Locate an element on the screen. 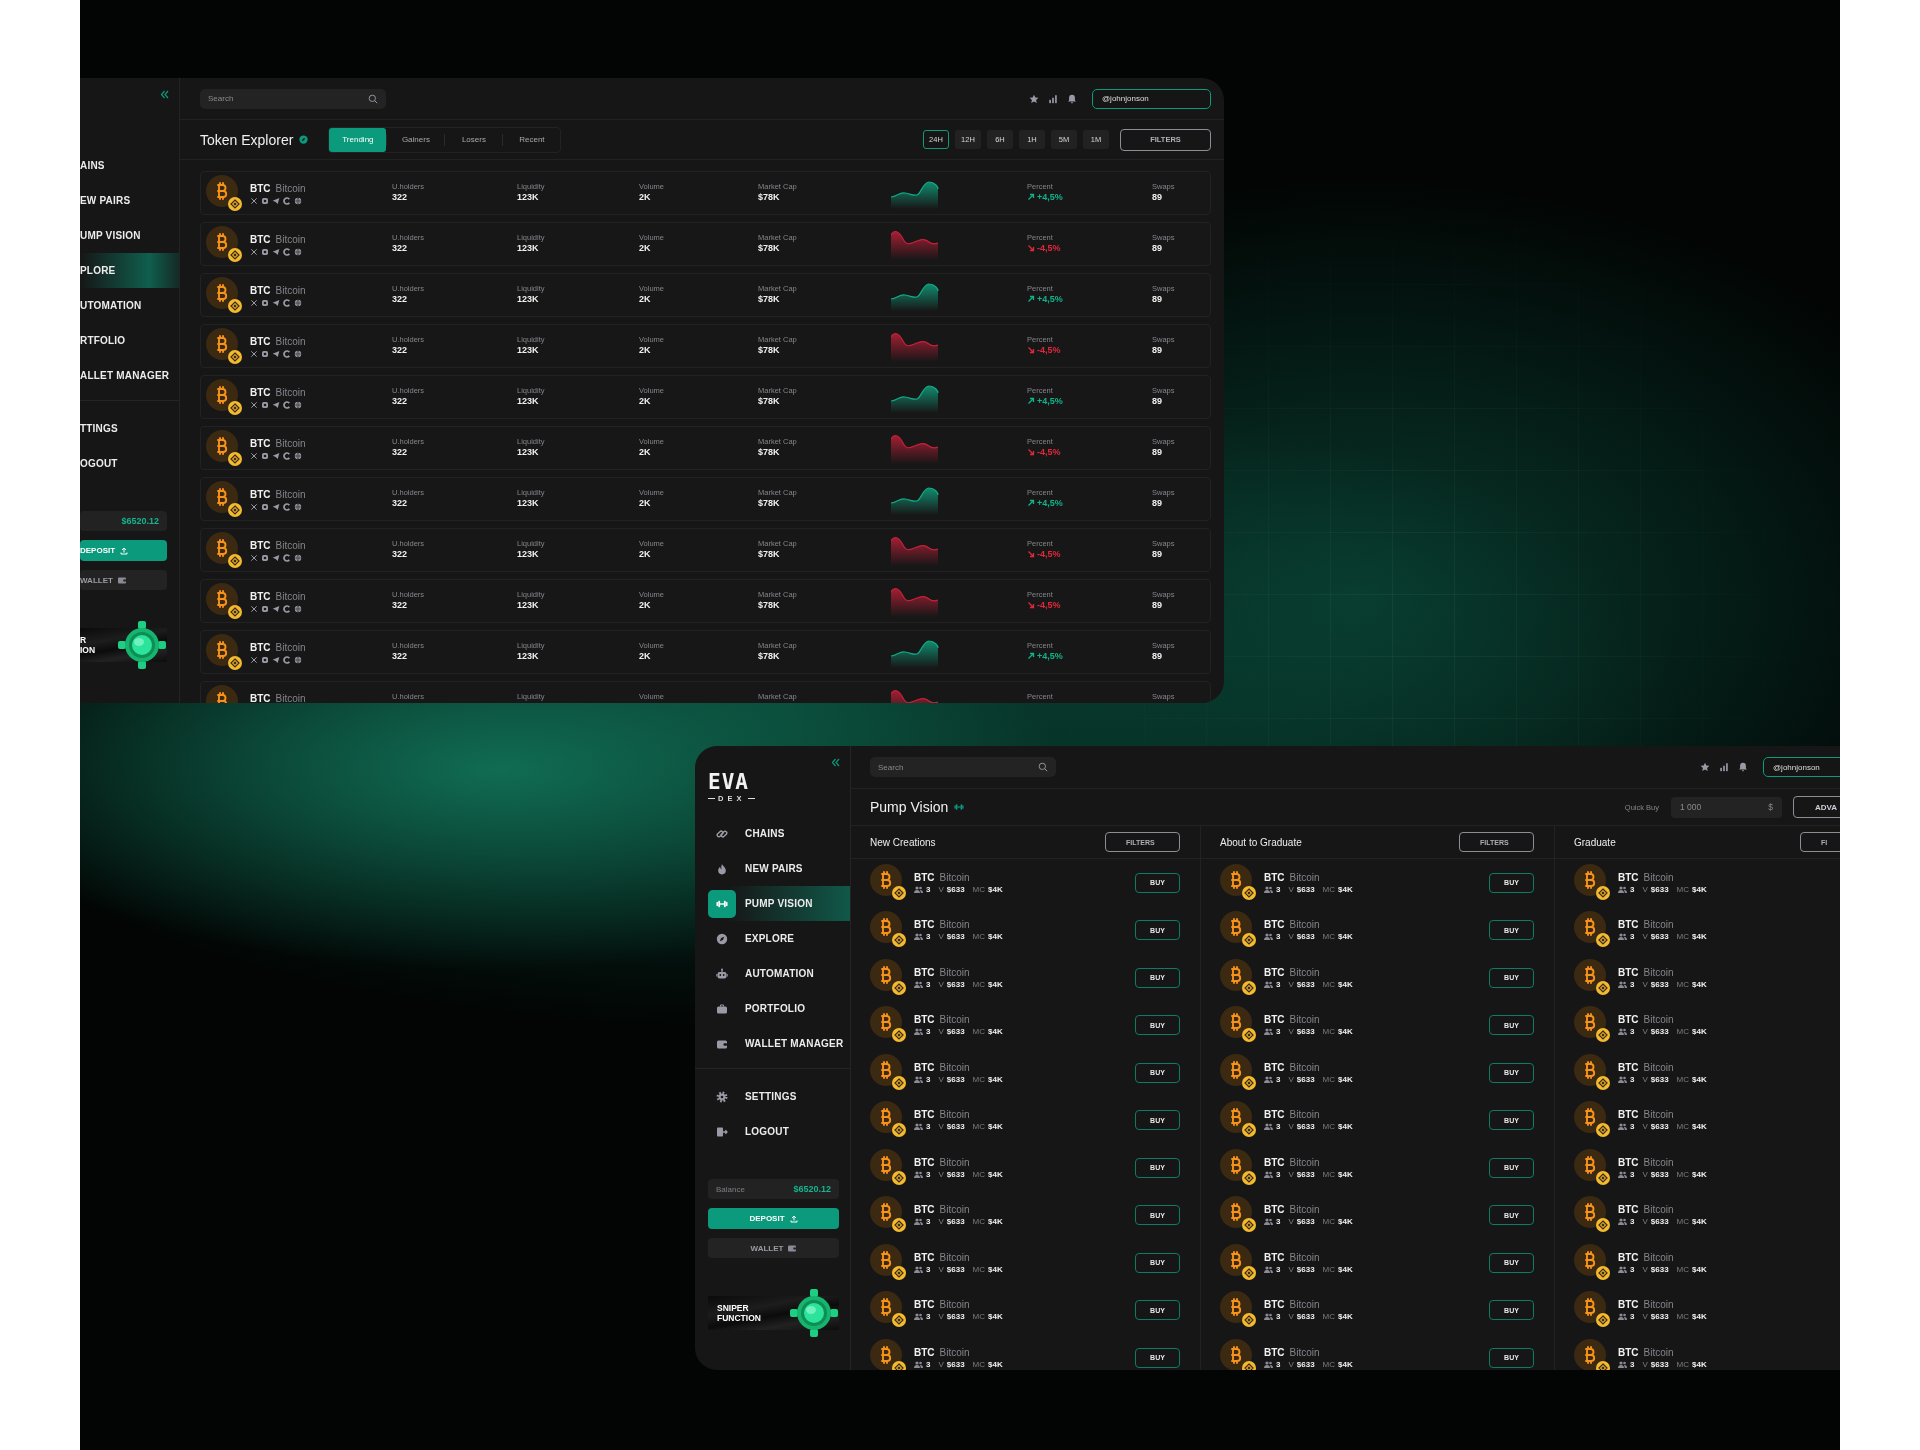 Image resolution: width=1920 pixels, height=1450 pixels. percent-change: +4,5% is located at coordinates (1050, 503).